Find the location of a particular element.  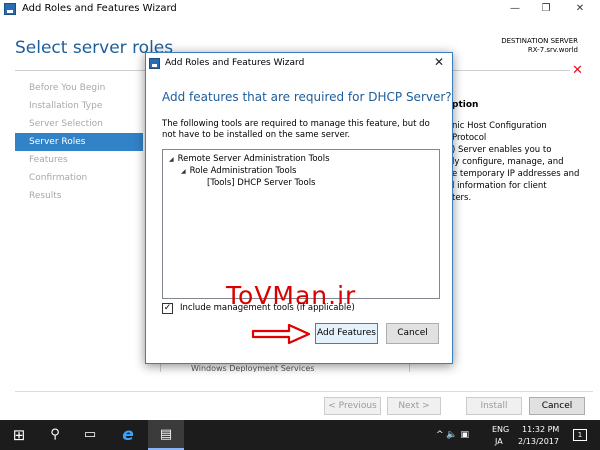

nav-item-before-you-begin: Before You Begin is located at coordinates (79, 88).